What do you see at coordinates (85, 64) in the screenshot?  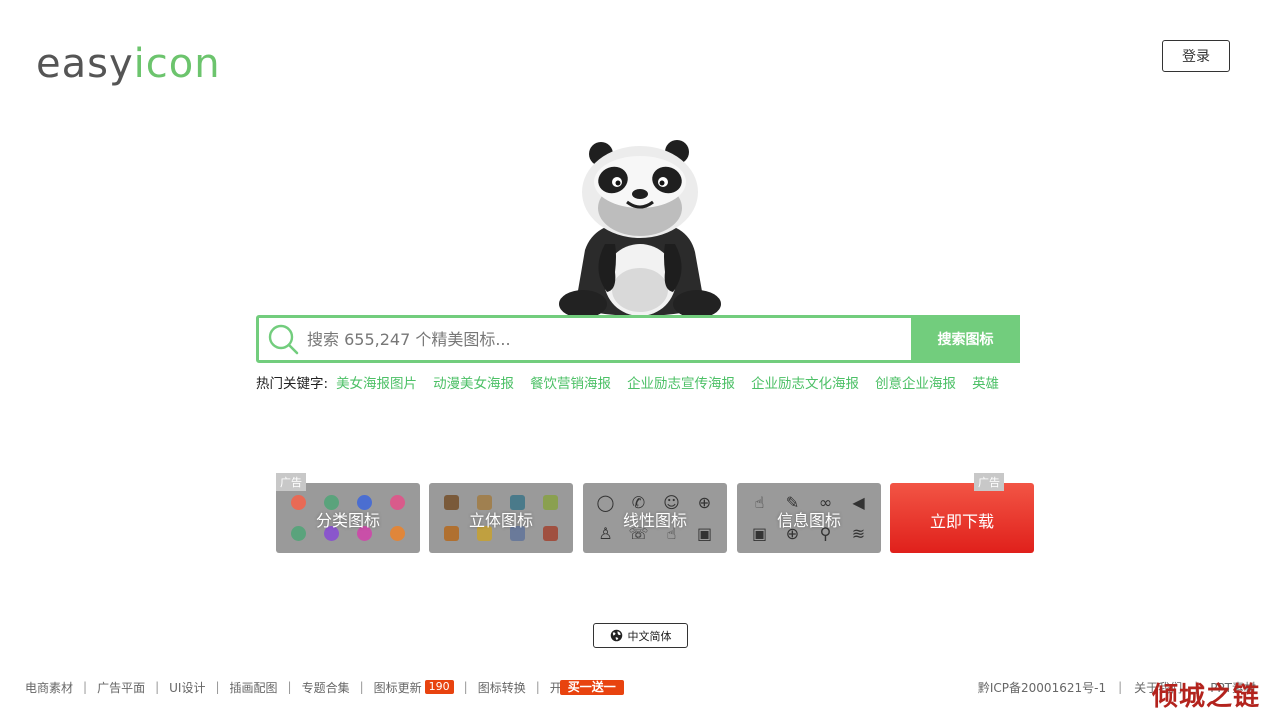 I see `logo-text-easy: easy` at bounding box center [85, 64].